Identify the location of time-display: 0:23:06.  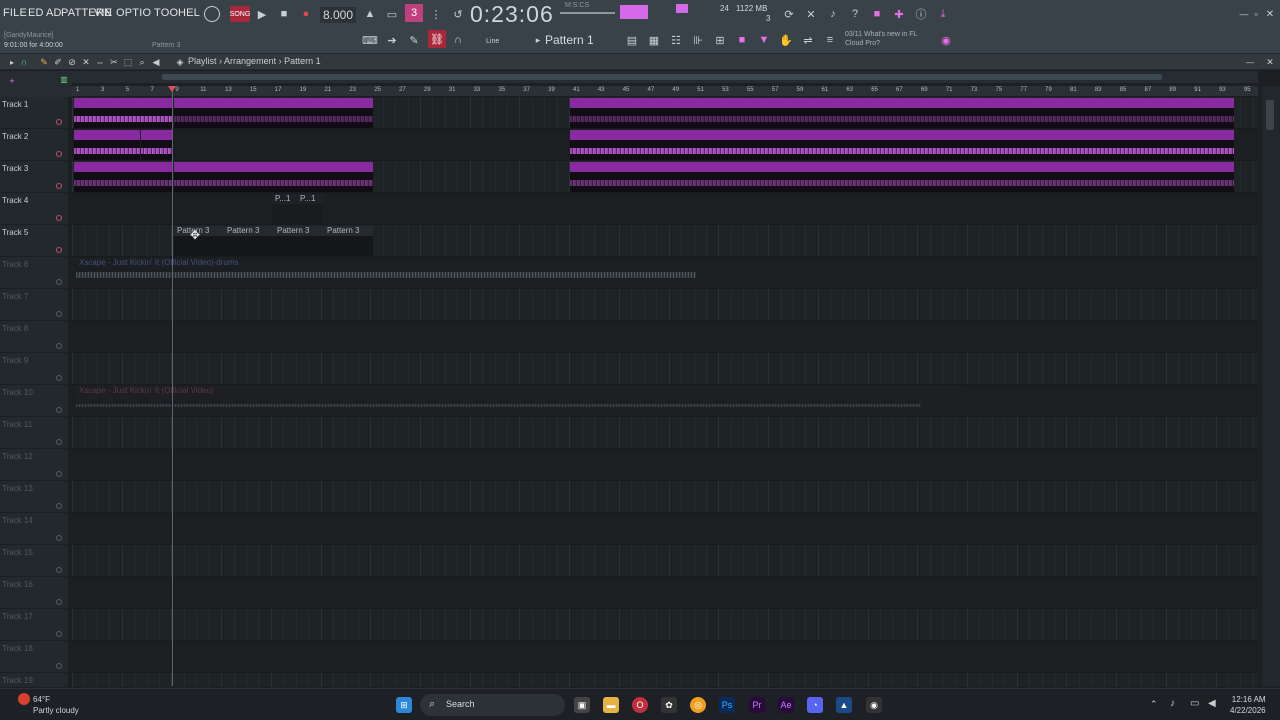
(512, 14).